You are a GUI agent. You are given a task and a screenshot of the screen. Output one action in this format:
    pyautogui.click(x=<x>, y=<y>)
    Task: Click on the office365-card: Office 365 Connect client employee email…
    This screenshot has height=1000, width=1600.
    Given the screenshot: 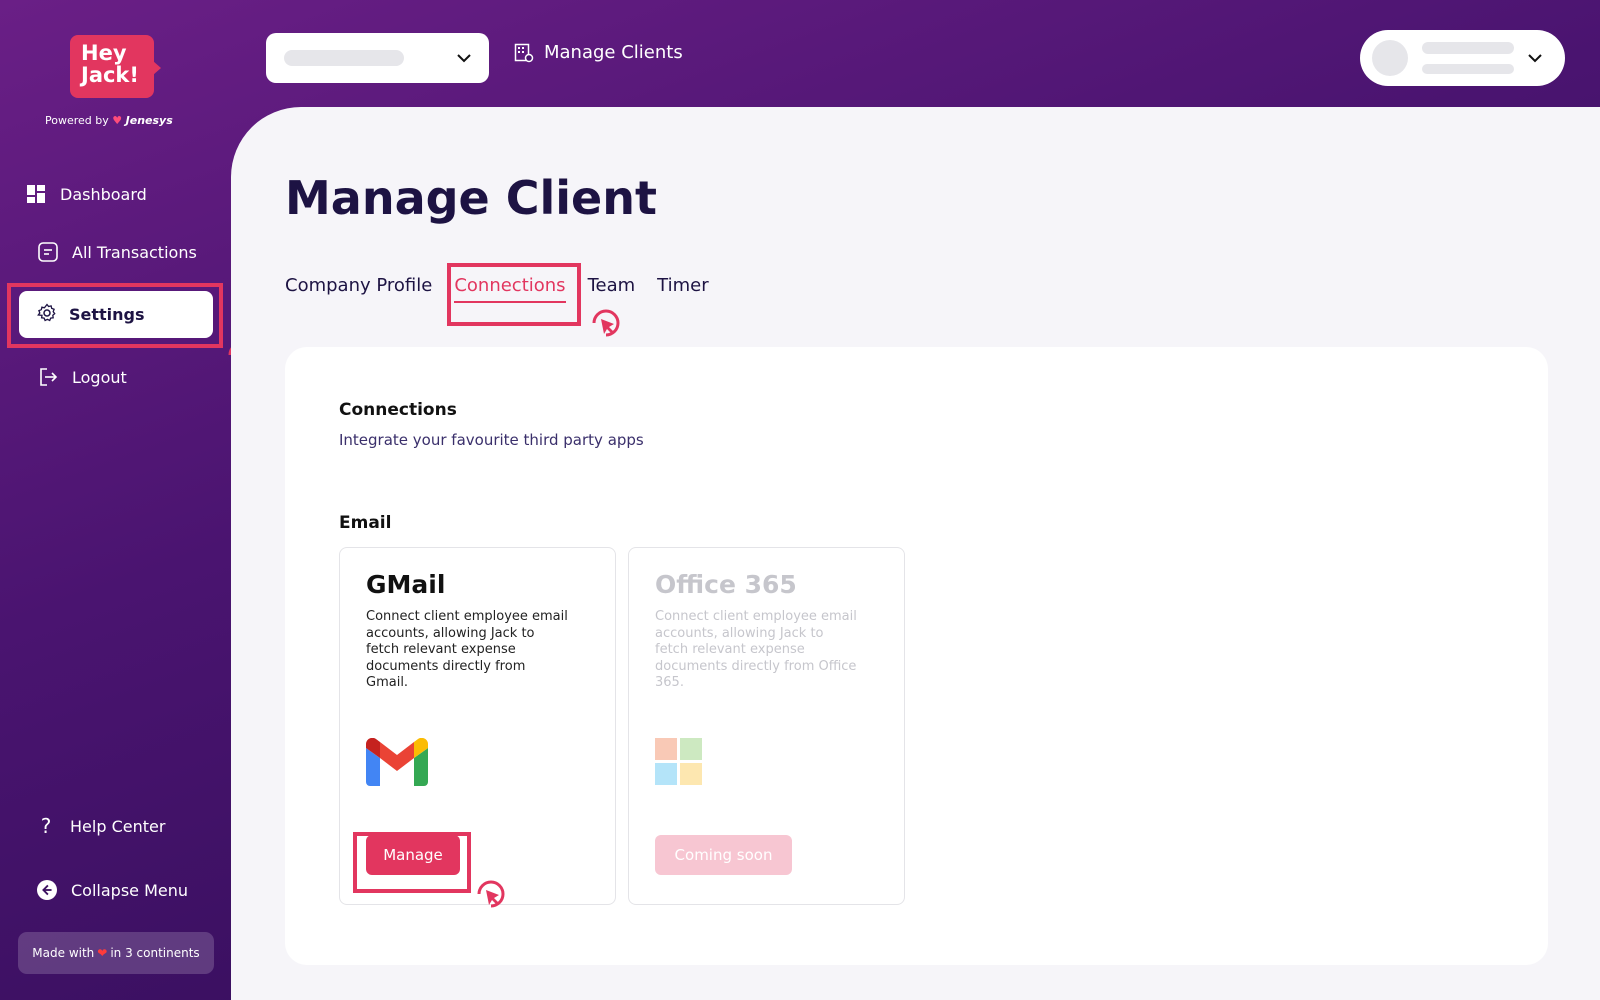 What is the action you would take?
    pyautogui.click(x=766, y=726)
    